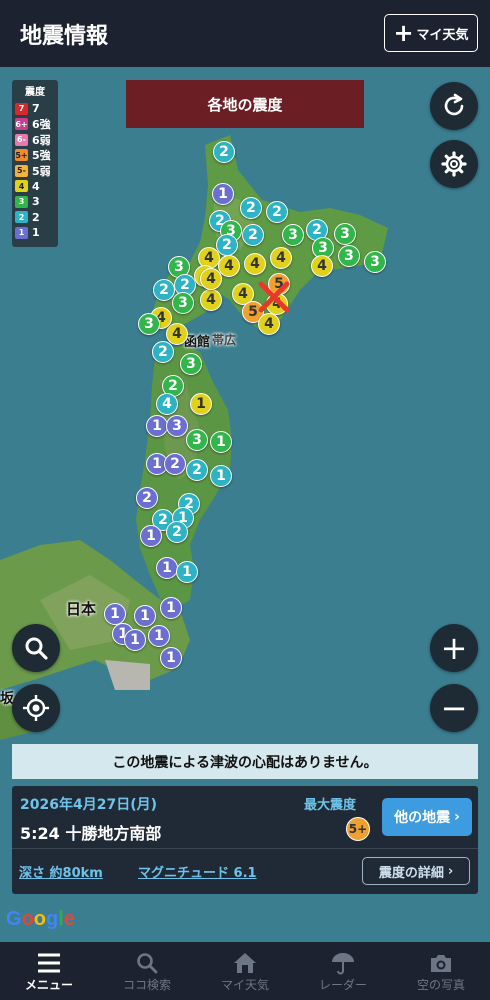 The image size is (490, 1000). Describe the element at coordinates (245, 962) in the screenshot. I see `home-icon` at that location.